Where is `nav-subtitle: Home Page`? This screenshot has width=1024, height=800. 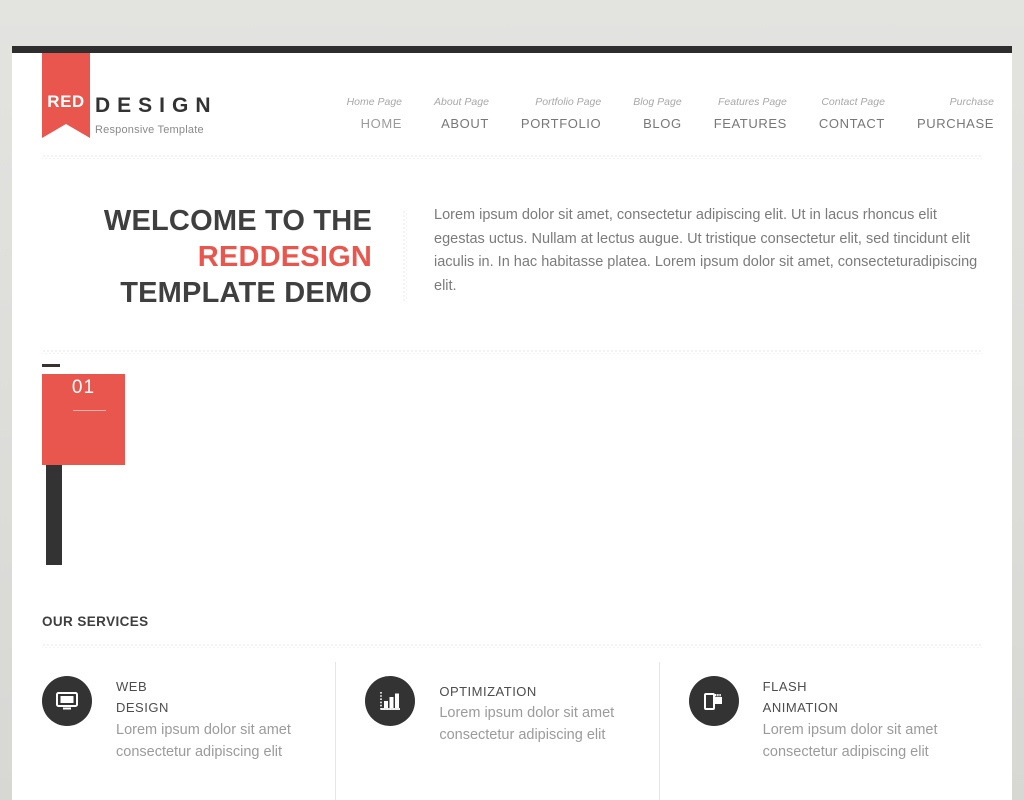
nav-subtitle: Home Page is located at coordinates (374, 102).